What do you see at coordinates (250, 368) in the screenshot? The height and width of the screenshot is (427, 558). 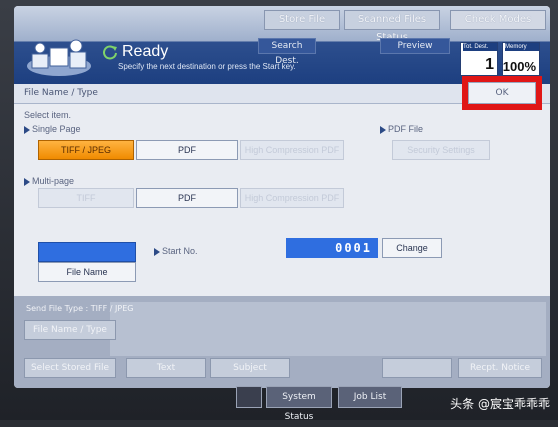 I see `subject-button: Subject` at bounding box center [250, 368].